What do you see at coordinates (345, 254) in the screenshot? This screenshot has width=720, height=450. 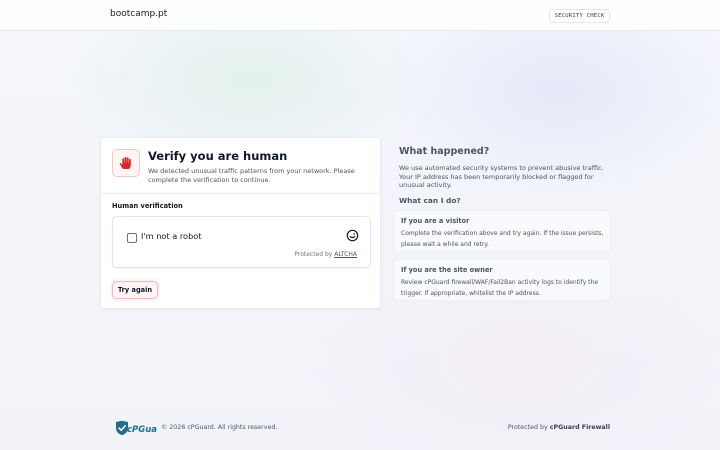 I see `altcha-link: ALTCHA` at bounding box center [345, 254].